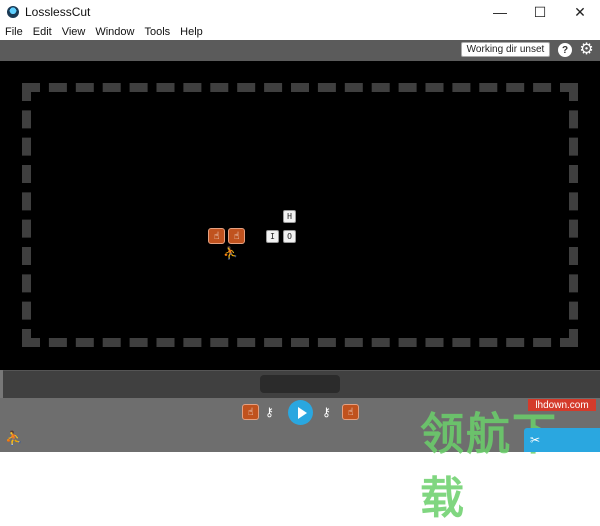  What do you see at coordinates (191, 32) in the screenshot?
I see `menu-help: Help` at bounding box center [191, 32].